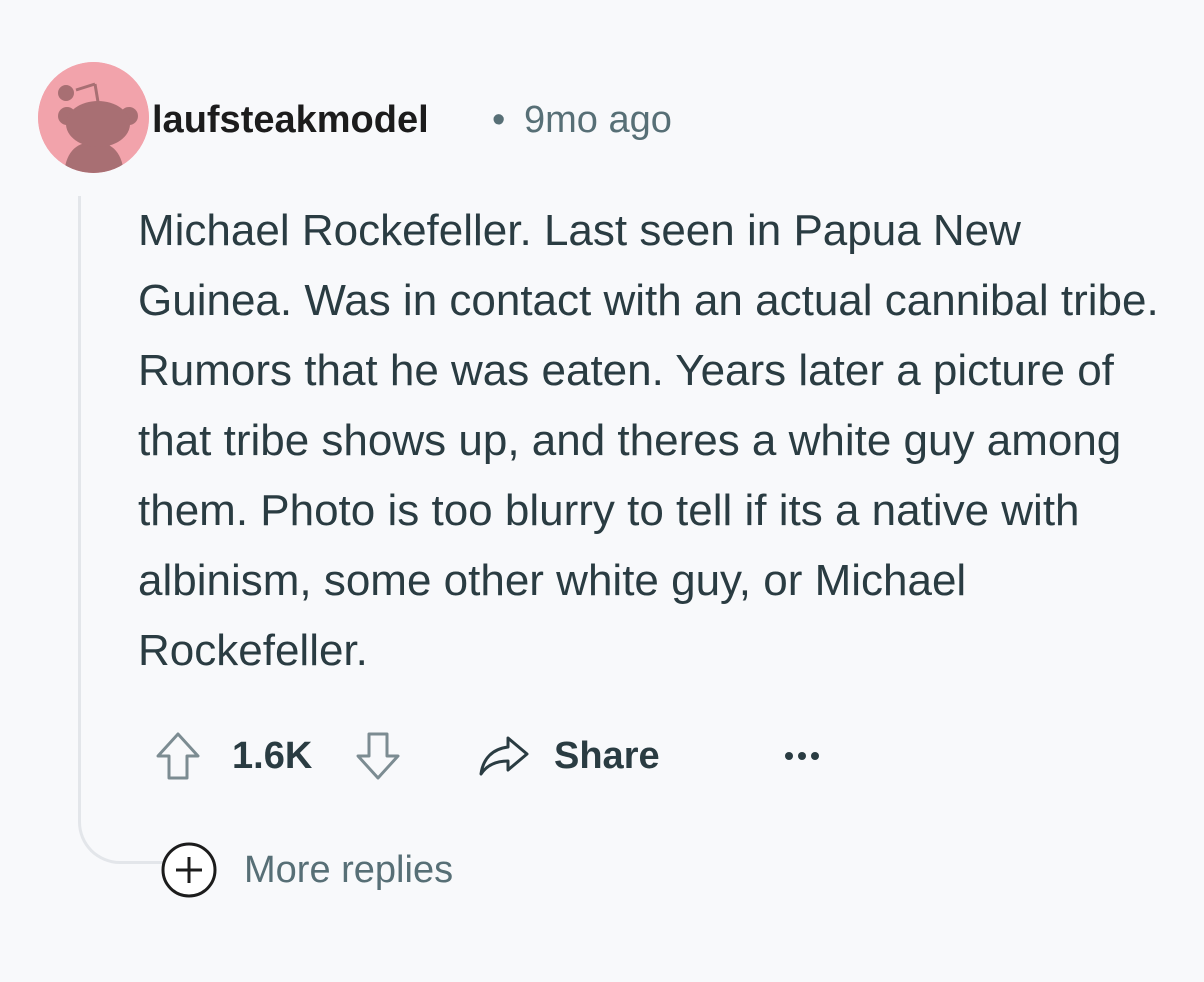 Image resolution: width=1204 pixels, height=982 pixels. I want to click on avatar, so click(93, 117).